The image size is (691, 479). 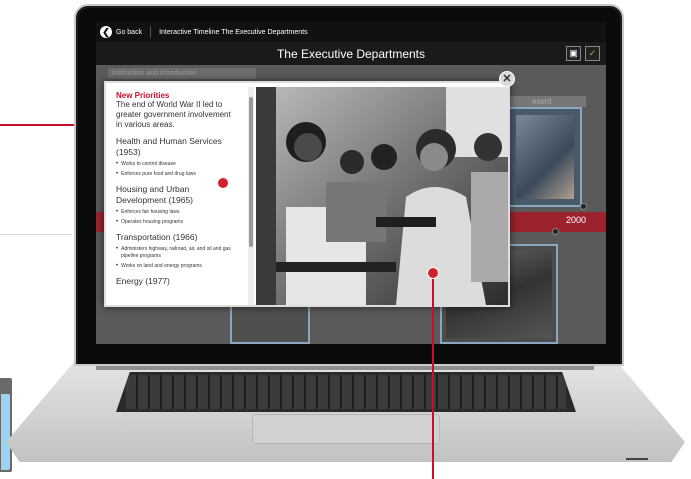 What do you see at coordinates (176, 266) in the screenshot?
I see `department-bullet: Works on land and energy programs` at bounding box center [176, 266].